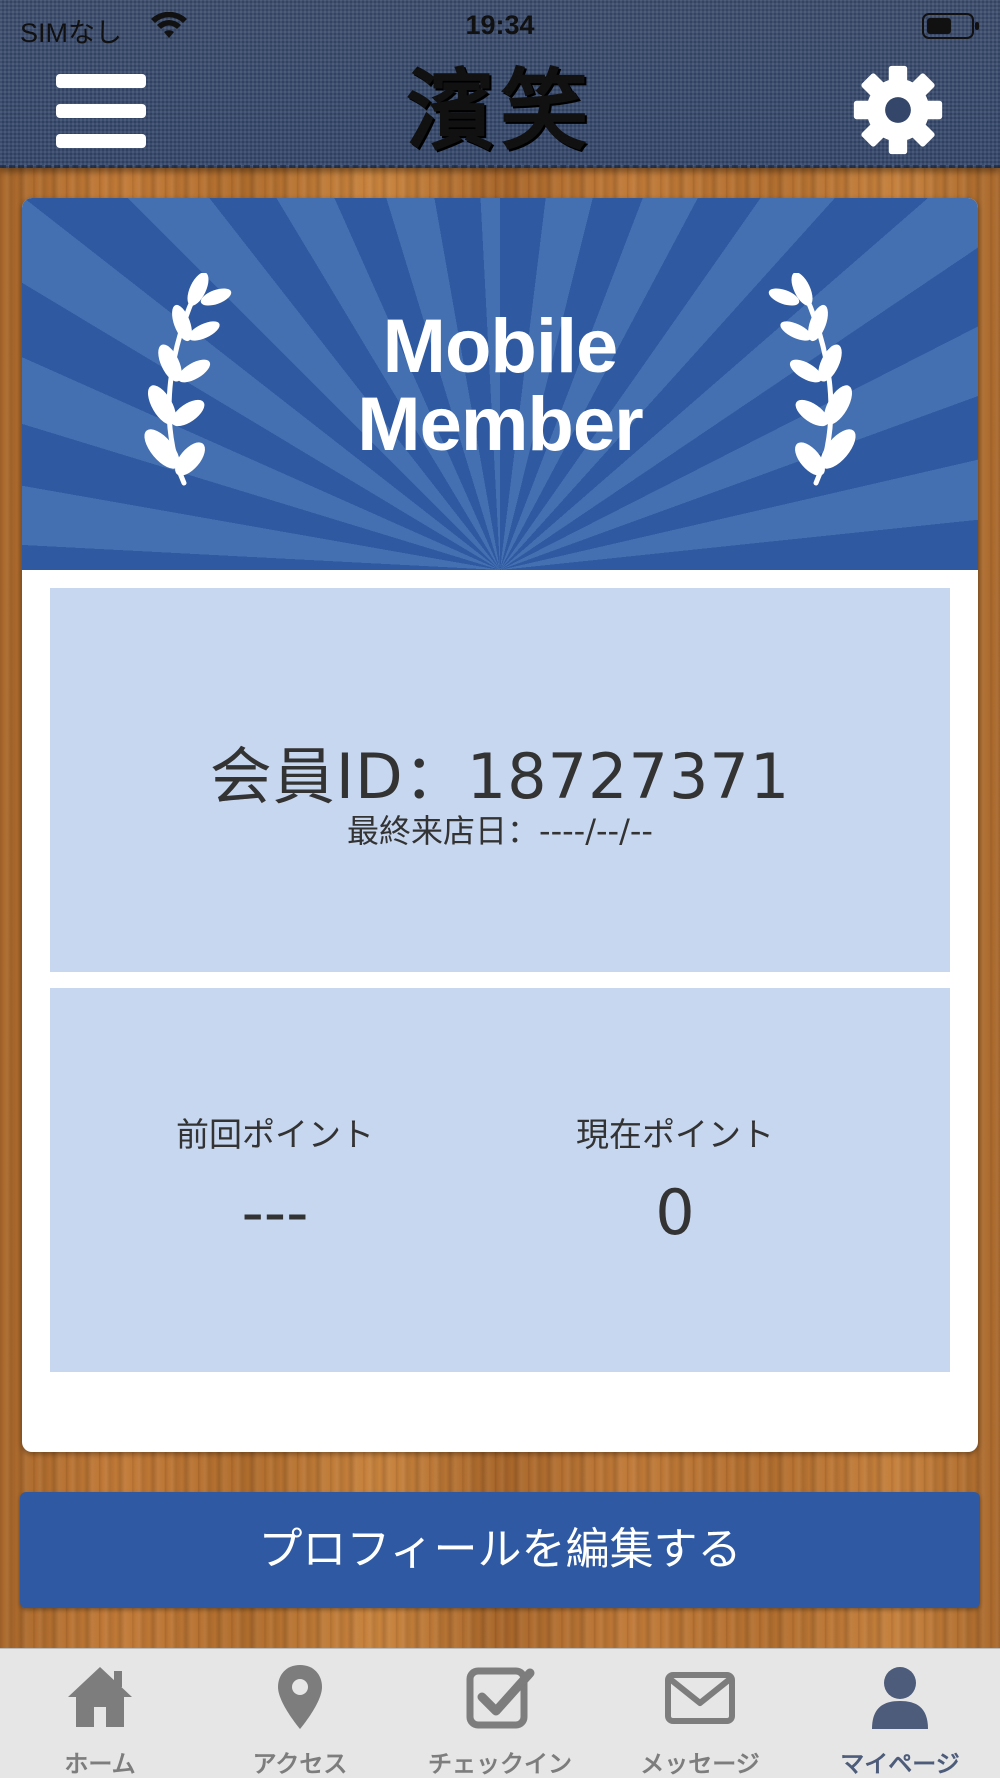 This screenshot has width=1000, height=1778. I want to click on user-icon, so click(900, 1698).